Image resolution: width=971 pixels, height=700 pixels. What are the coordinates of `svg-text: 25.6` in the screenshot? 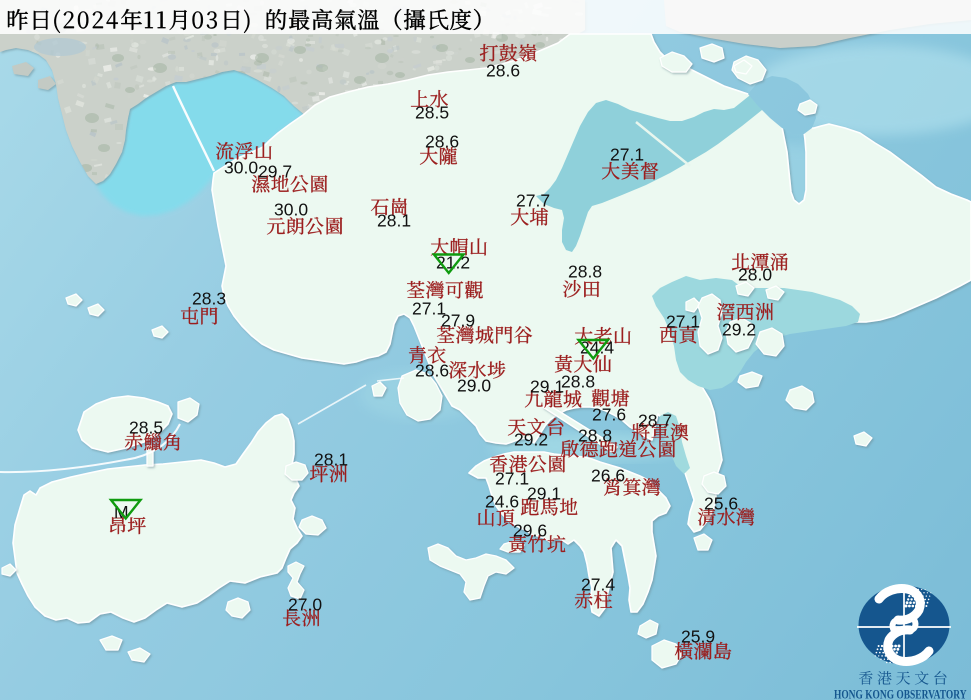 It's located at (721, 504).